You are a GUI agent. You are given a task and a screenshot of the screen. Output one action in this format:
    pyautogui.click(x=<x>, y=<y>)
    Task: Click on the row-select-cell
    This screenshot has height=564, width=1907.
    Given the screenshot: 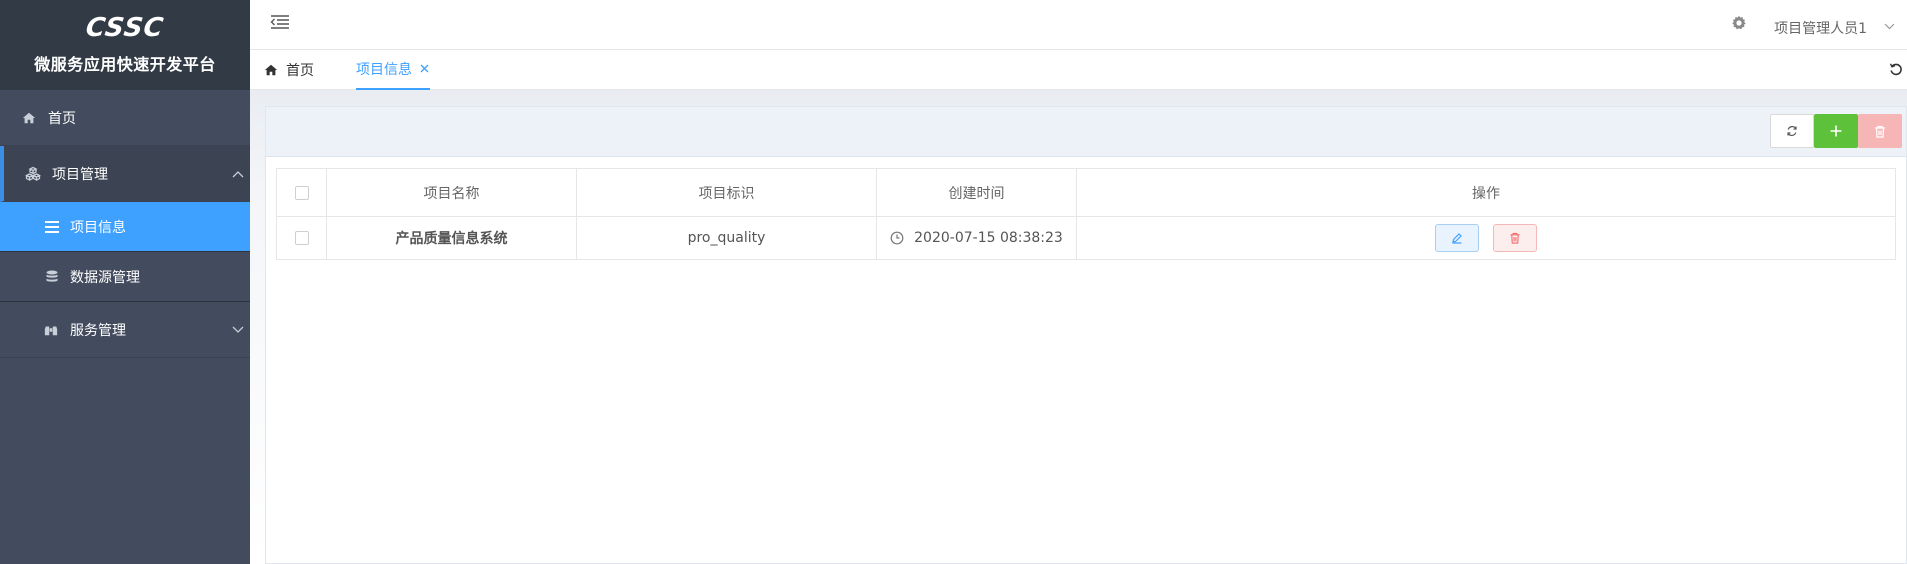 What is the action you would take?
    pyautogui.click(x=301, y=238)
    